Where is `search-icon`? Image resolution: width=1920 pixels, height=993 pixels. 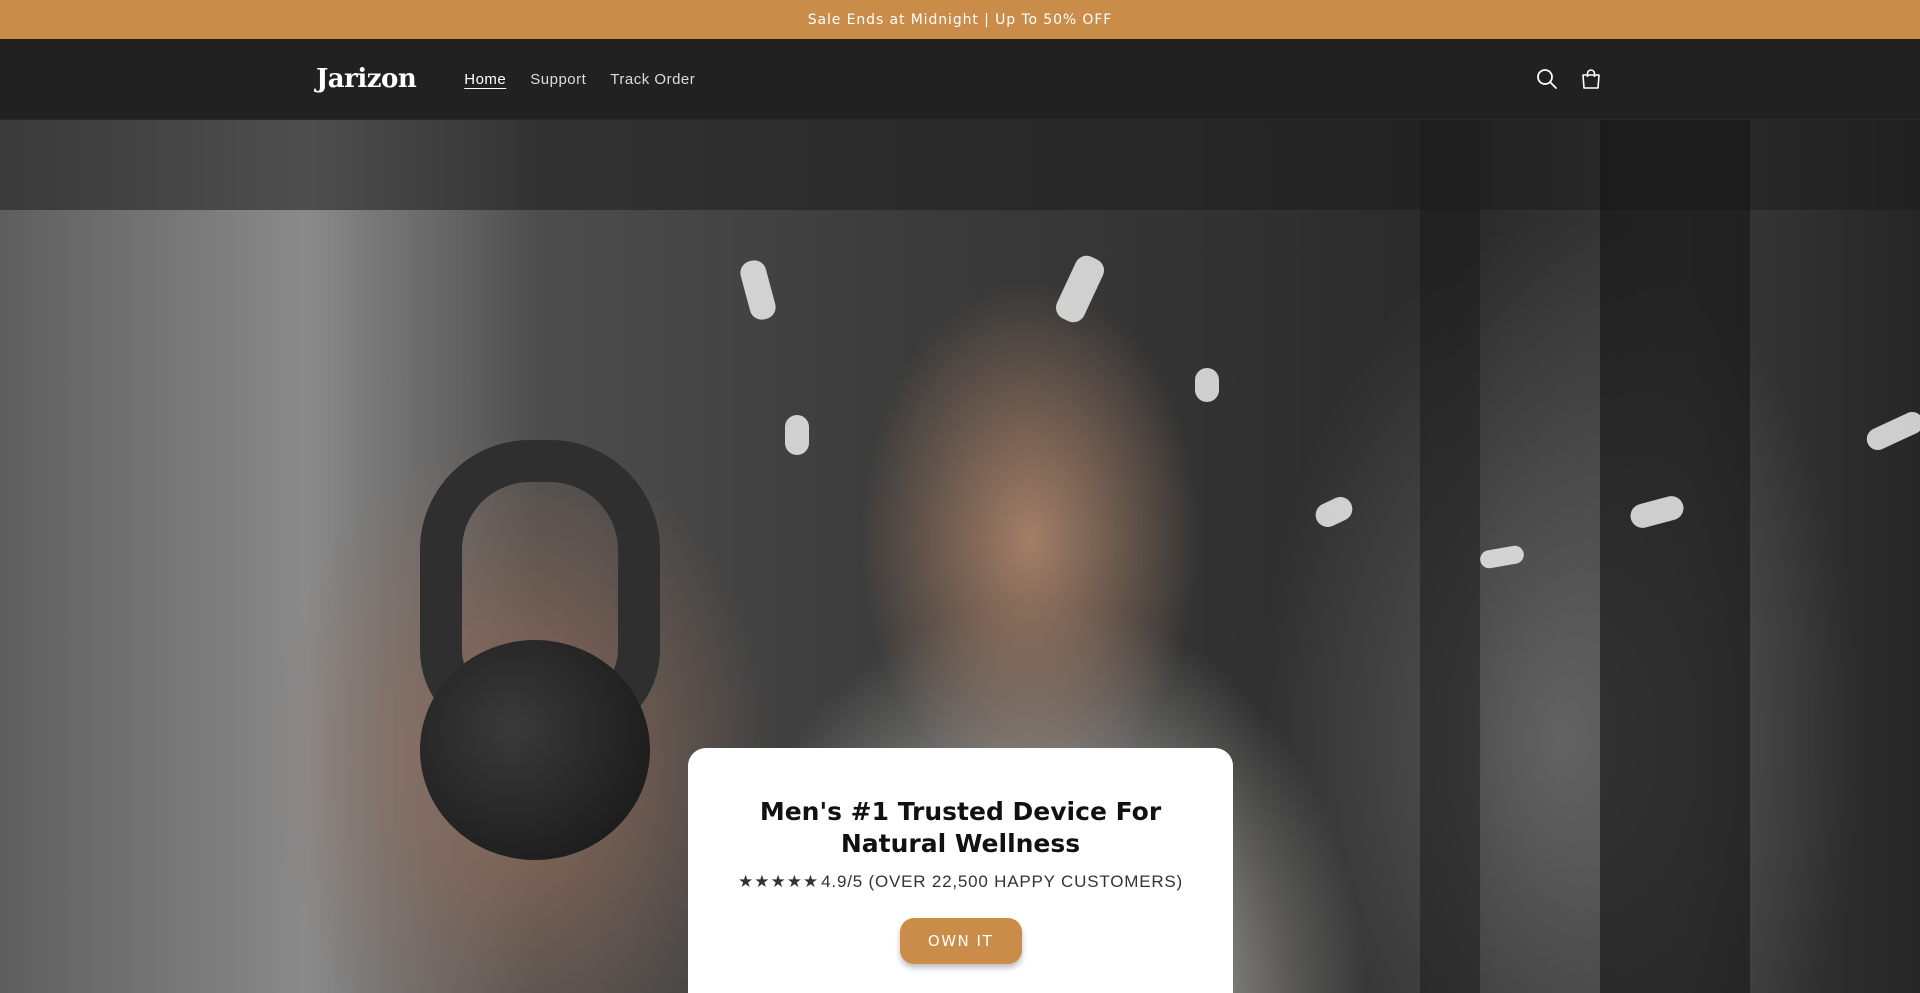
search-icon is located at coordinates (1547, 79).